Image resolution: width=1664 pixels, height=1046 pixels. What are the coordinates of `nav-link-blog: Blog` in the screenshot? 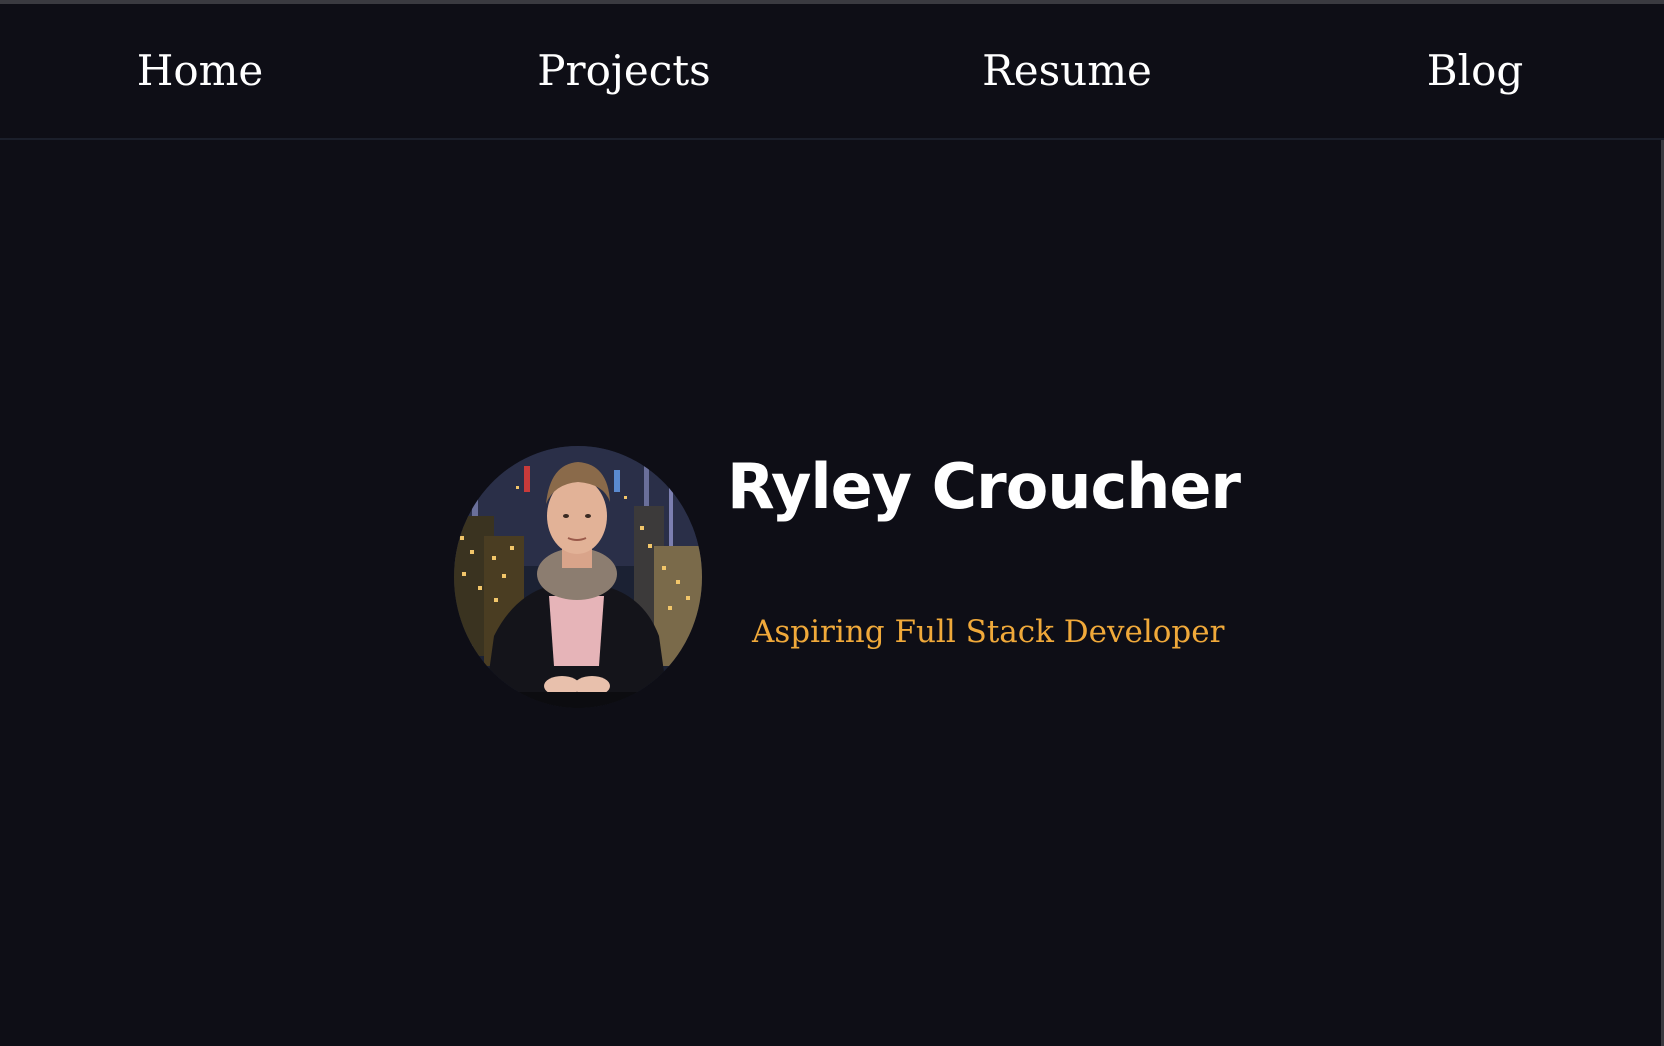 It's located at (1475, 71).